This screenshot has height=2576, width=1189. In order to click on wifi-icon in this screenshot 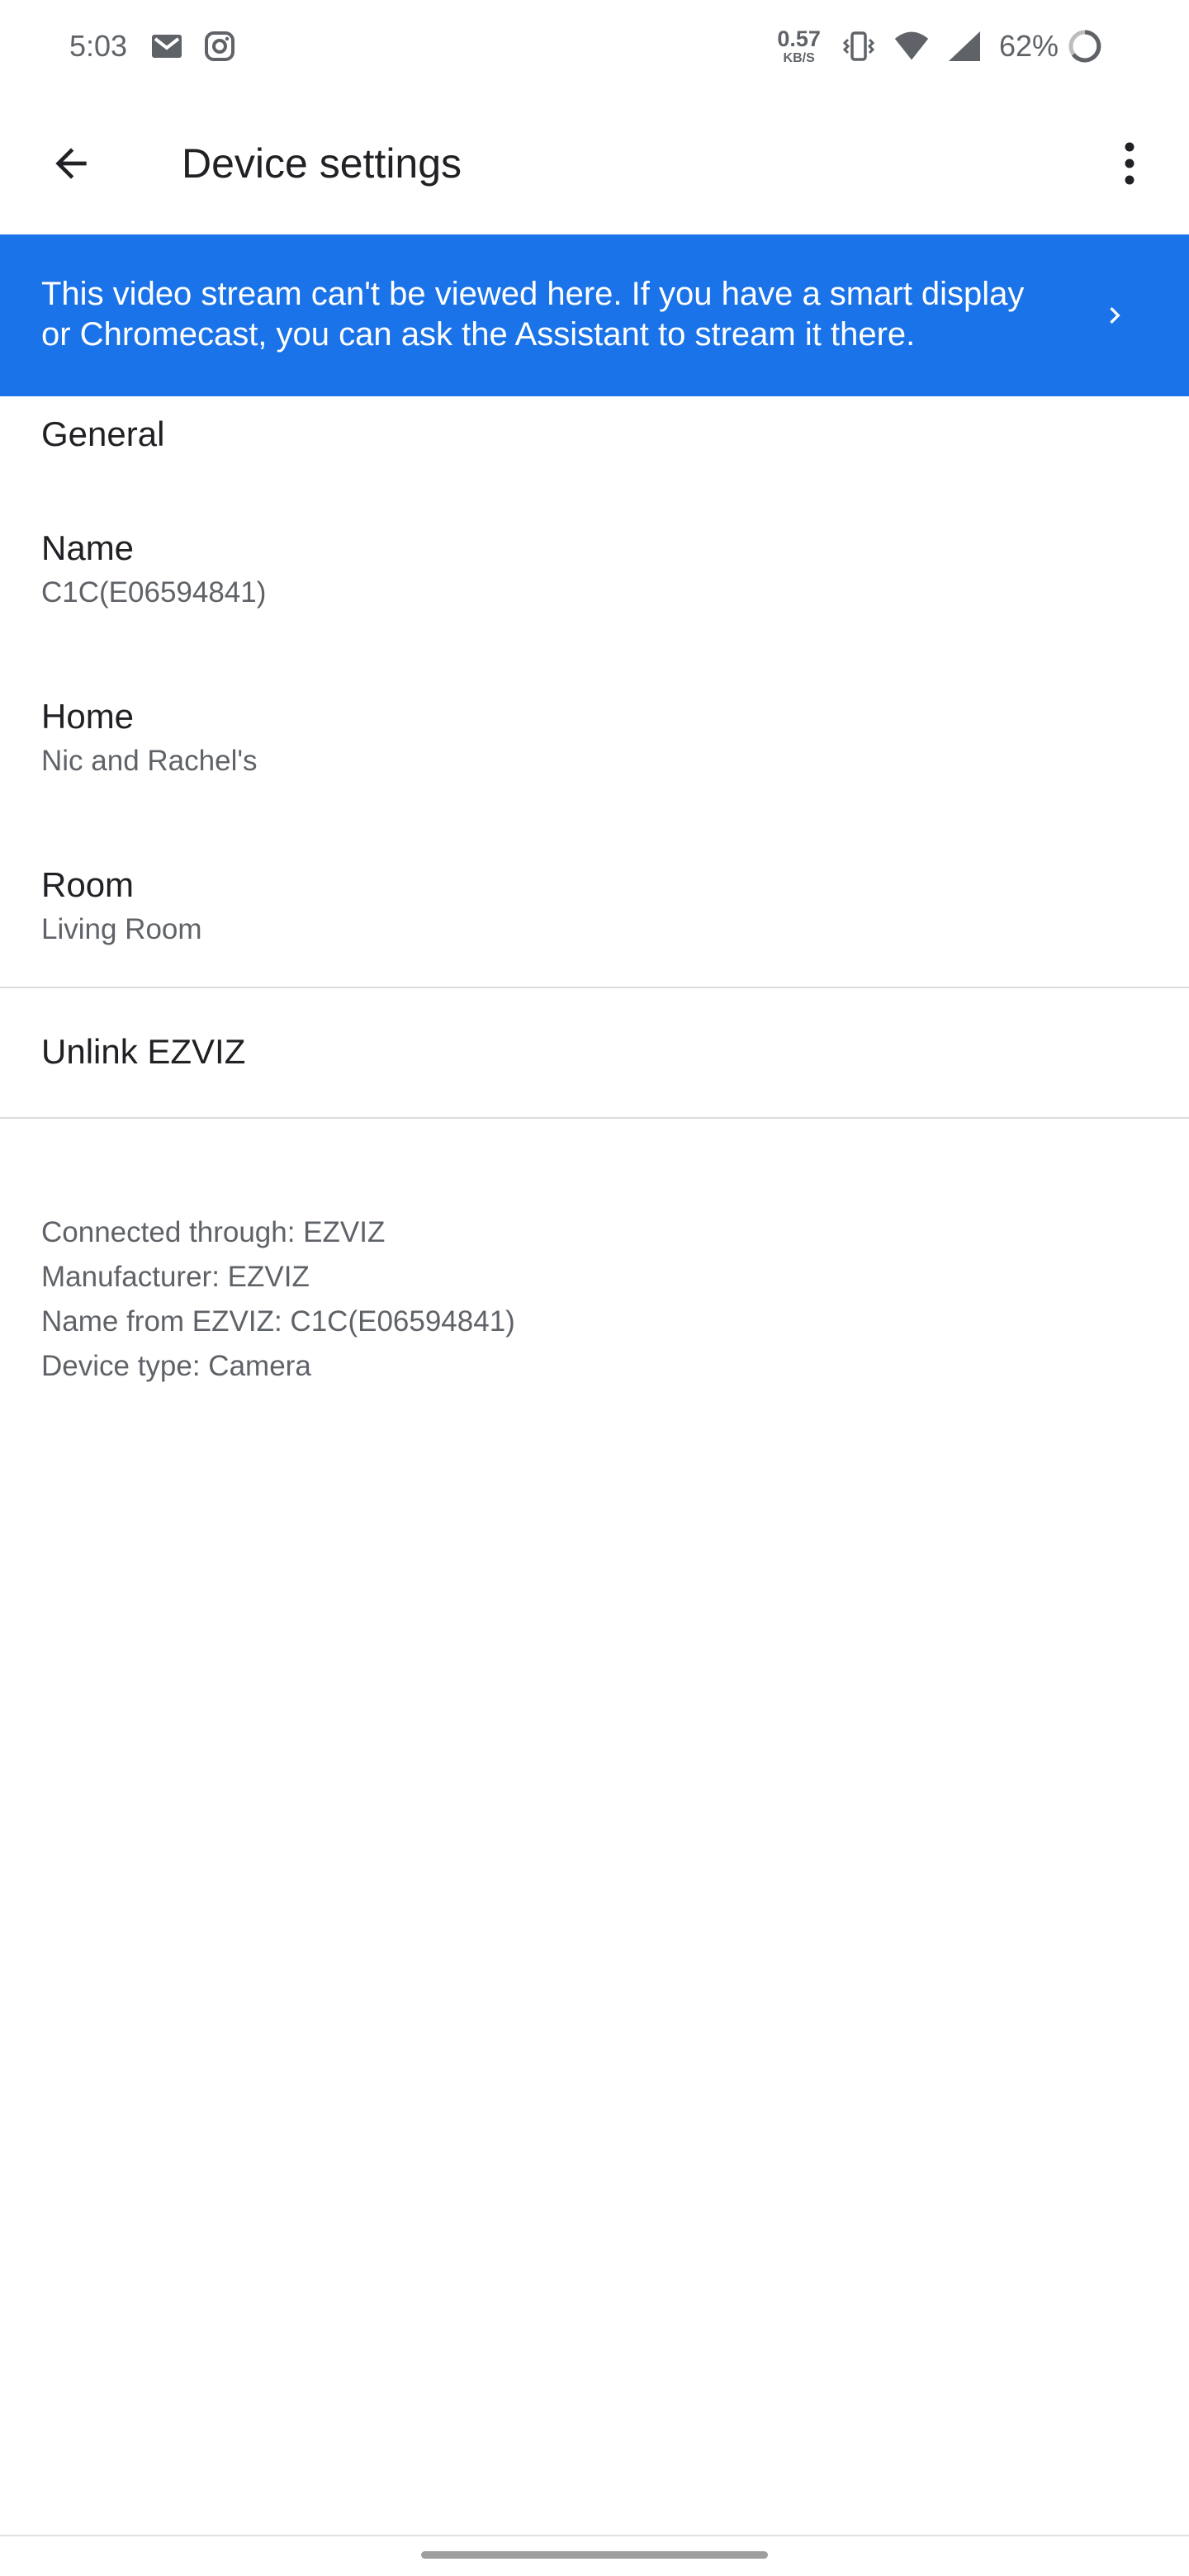, I will do `click(911, 46)`.